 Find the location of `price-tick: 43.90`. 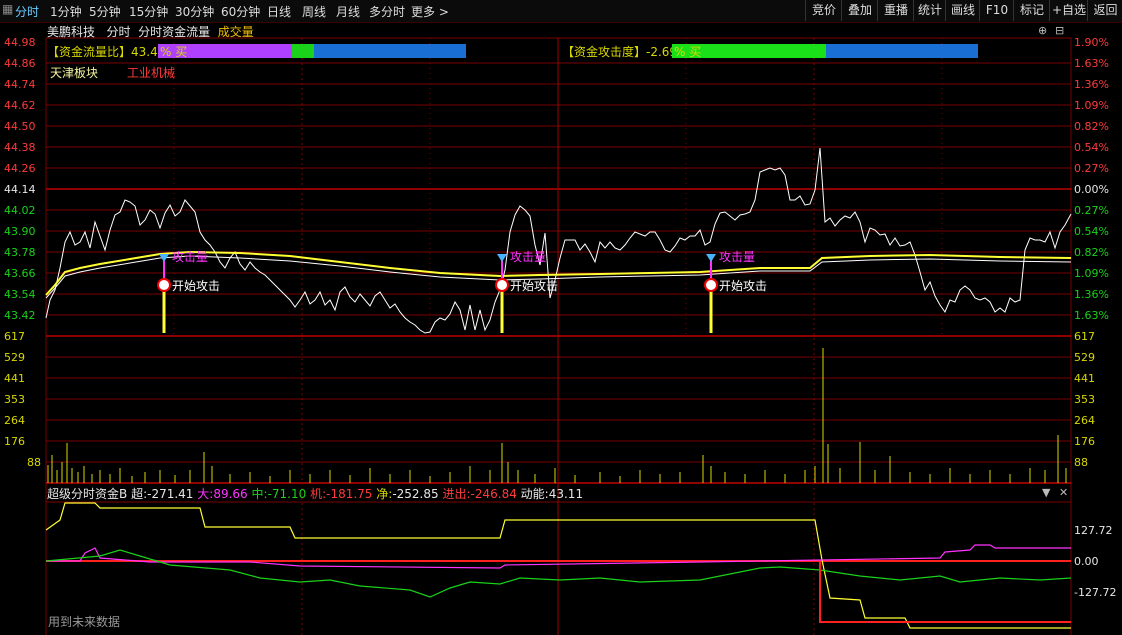

price-tick: 43.90 is located at coordinates (20, 231).